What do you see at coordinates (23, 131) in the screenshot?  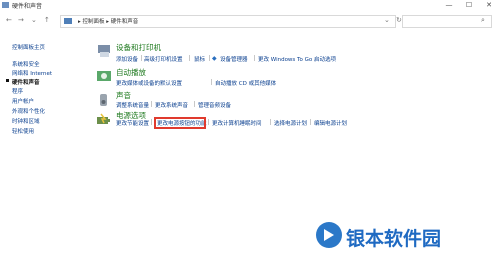 I see `sidebar-item-ease-of-access: 轻松使用` at bounding box center [23, 131].